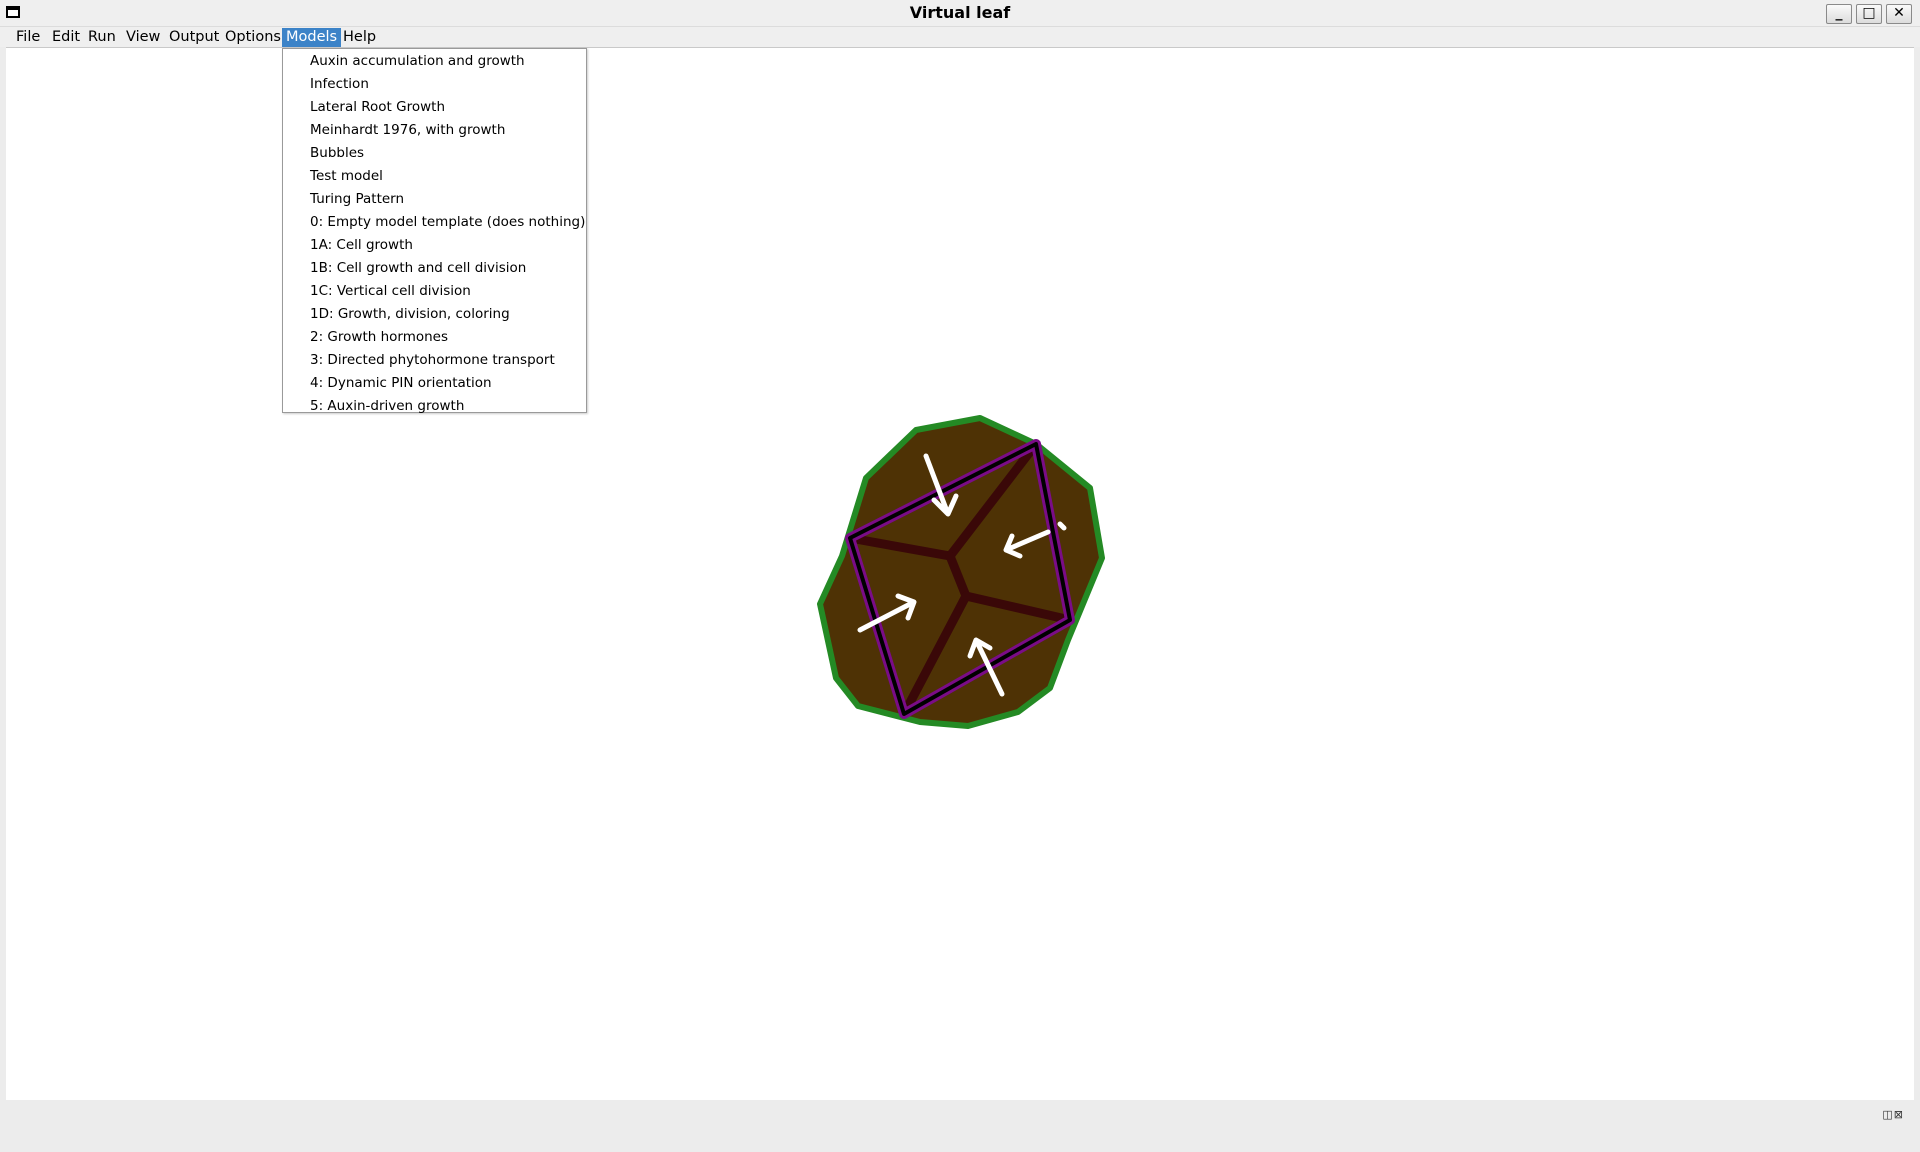  What do you see at coordinates (960, 1122) in the screenshot?
I see `status-bar: ◫⊠` at bounding box center [960, 1122].